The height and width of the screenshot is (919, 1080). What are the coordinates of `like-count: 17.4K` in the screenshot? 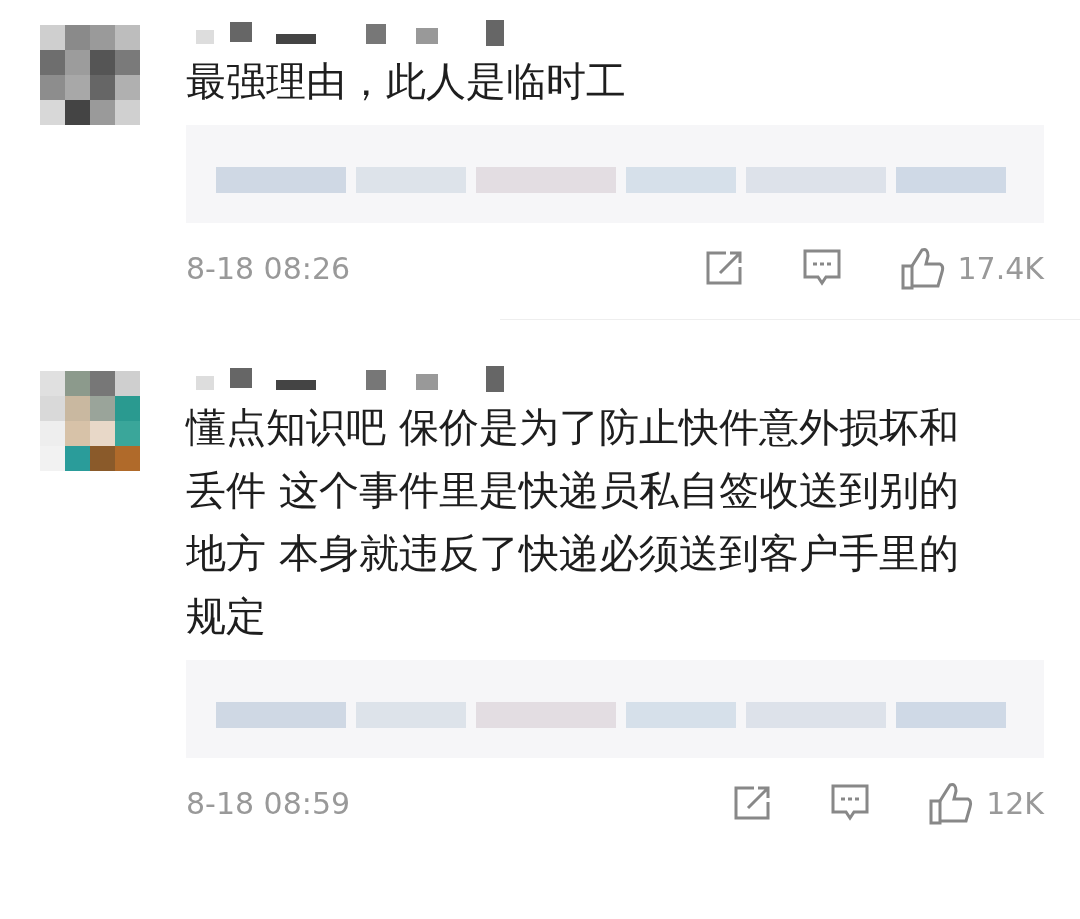 It's located at (1000, 268).